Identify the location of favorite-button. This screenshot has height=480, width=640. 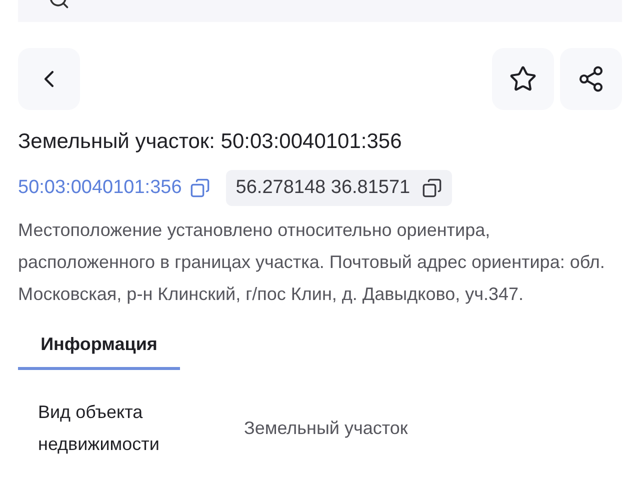
(523, 79).